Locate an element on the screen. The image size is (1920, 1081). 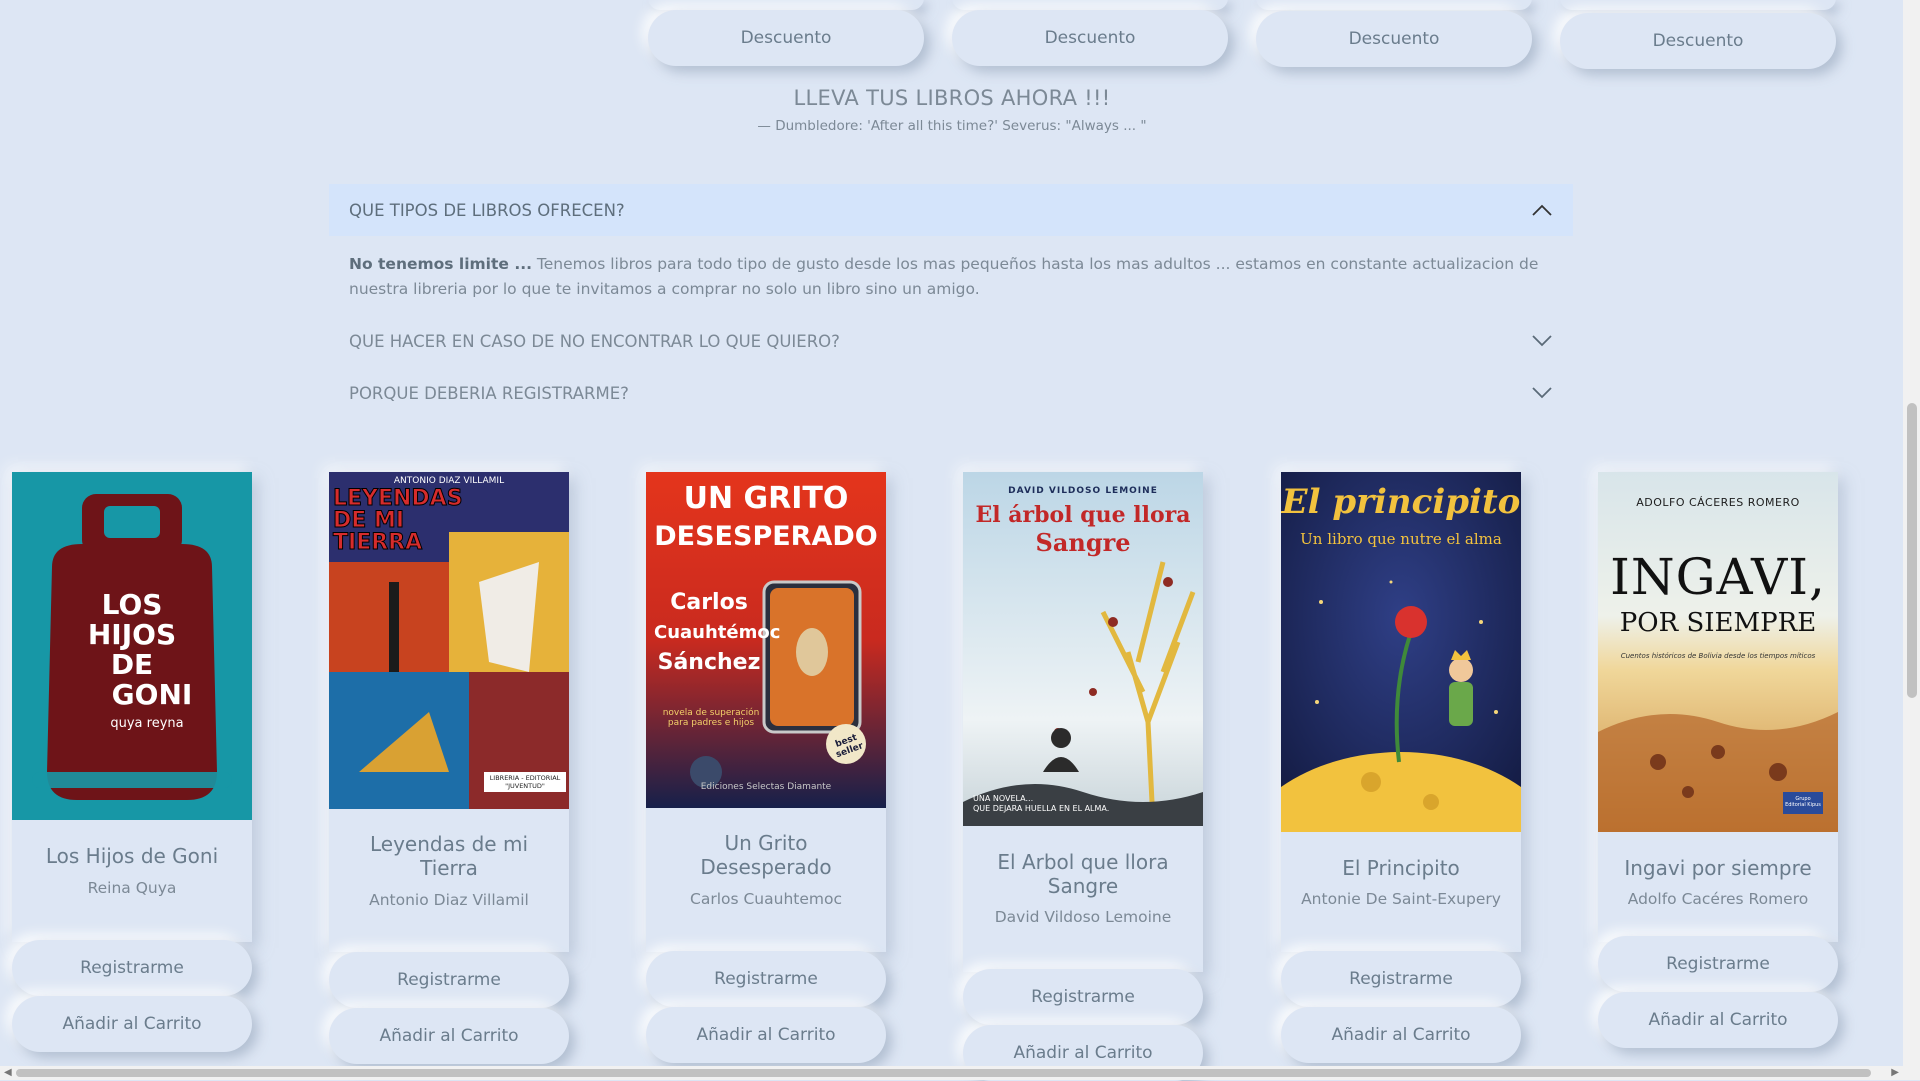
cover-title-line: LEYENDAS is located at coordinates (398, 498).